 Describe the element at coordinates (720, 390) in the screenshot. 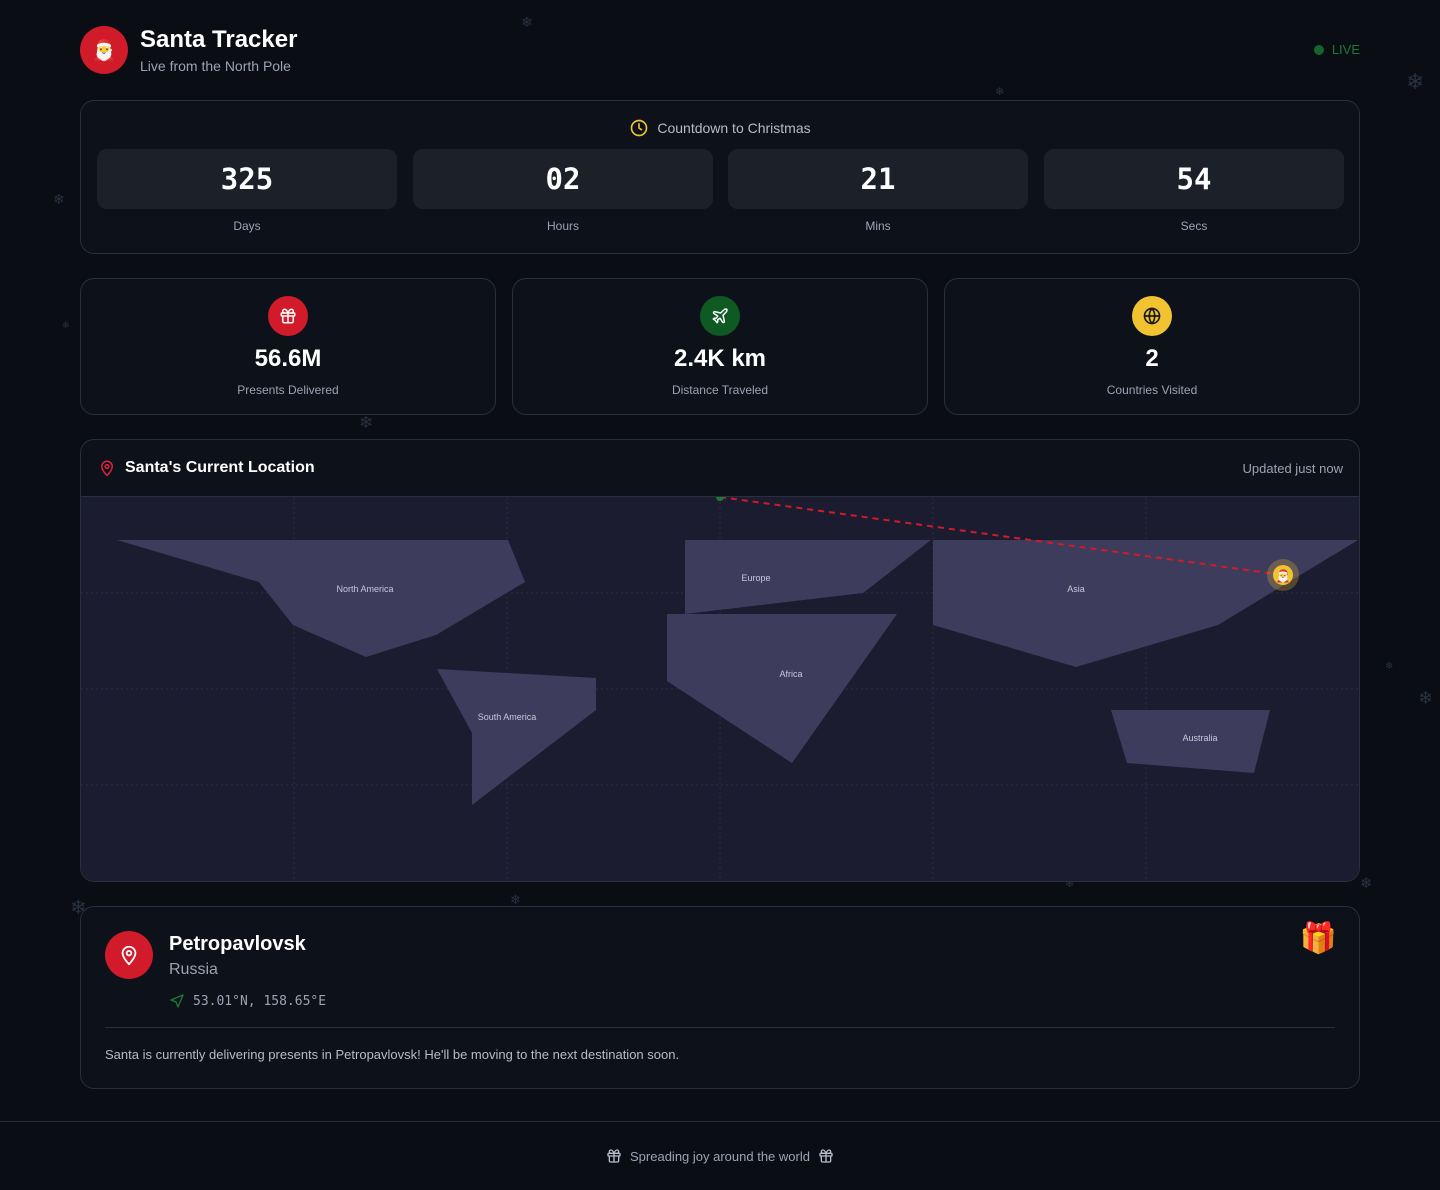

I see `distance-traveled-label: Distance Traveled` at that location.